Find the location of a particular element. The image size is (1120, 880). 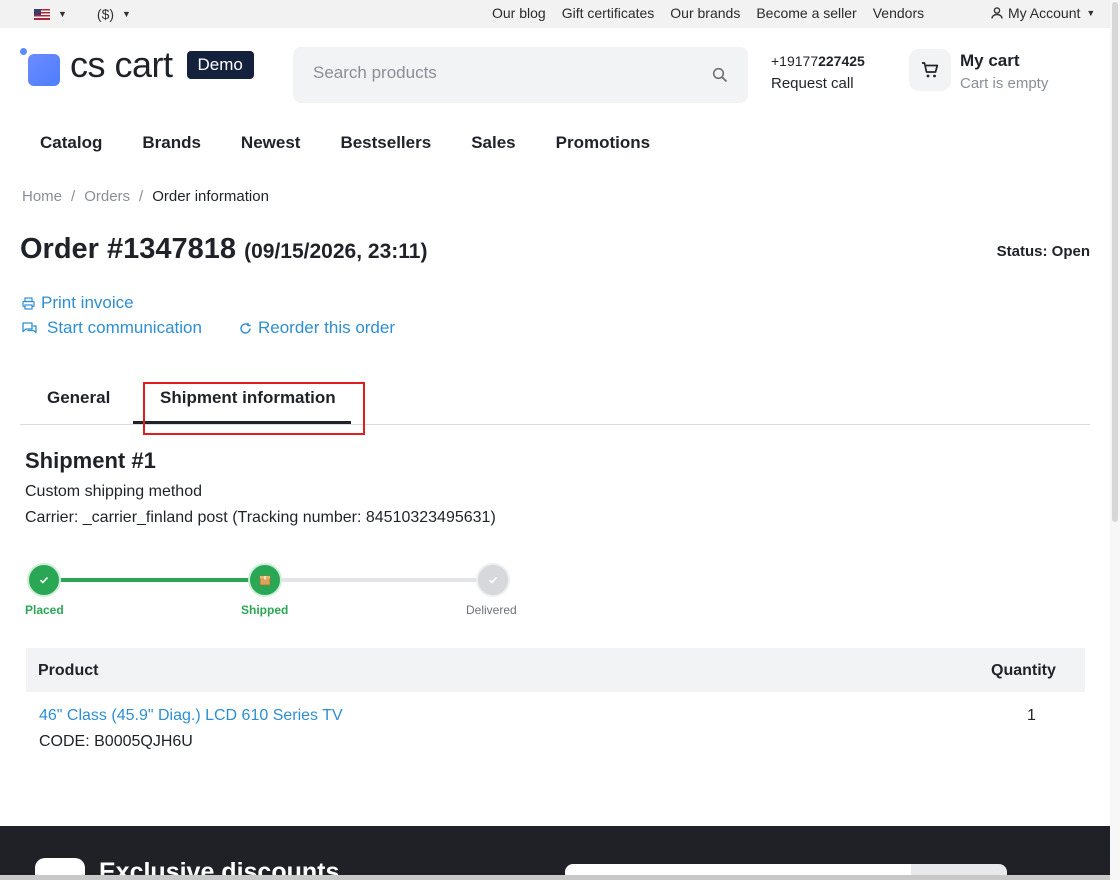

link-our-brands: Our brands is located at coordinates (705, 13).